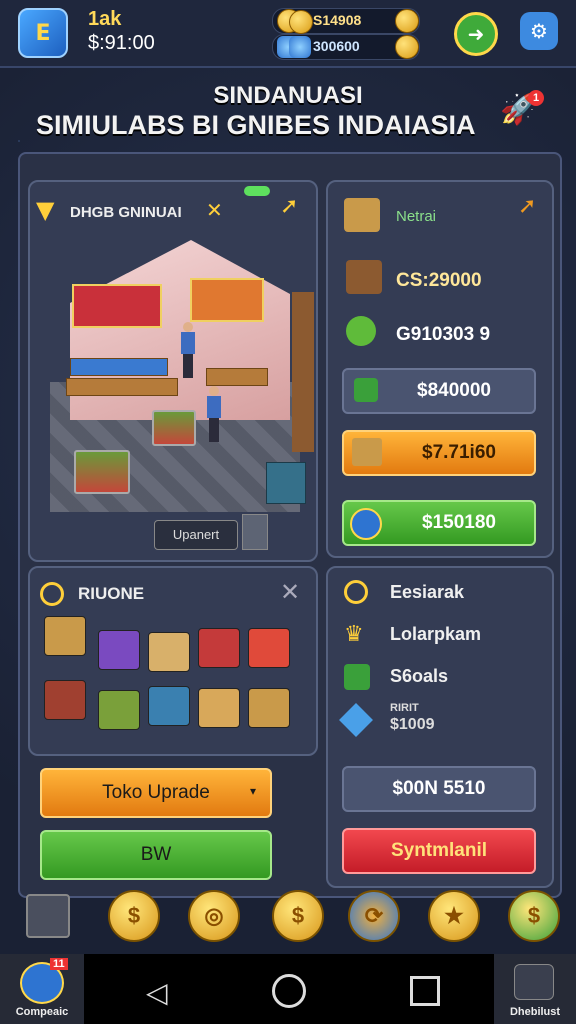 Image resolution: width=576 pixels, height=1024 pixels. I want to click on inventory-title: RIUONE, so click(111, 593).